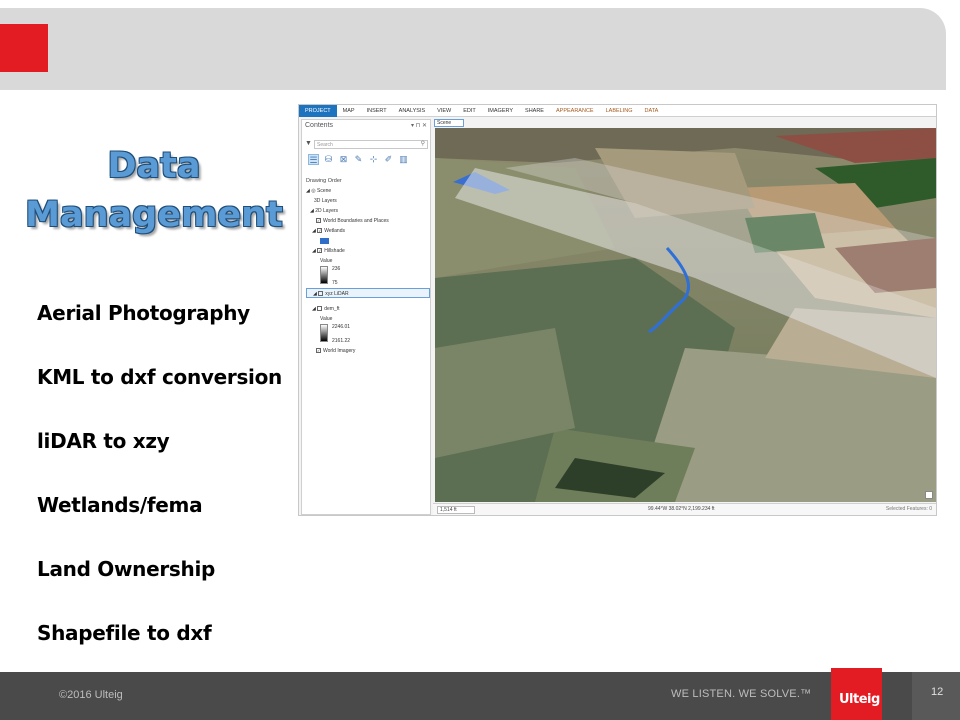  I want to click on layer-lidar: ◢ xyz LiDAR, so click(368, 293).